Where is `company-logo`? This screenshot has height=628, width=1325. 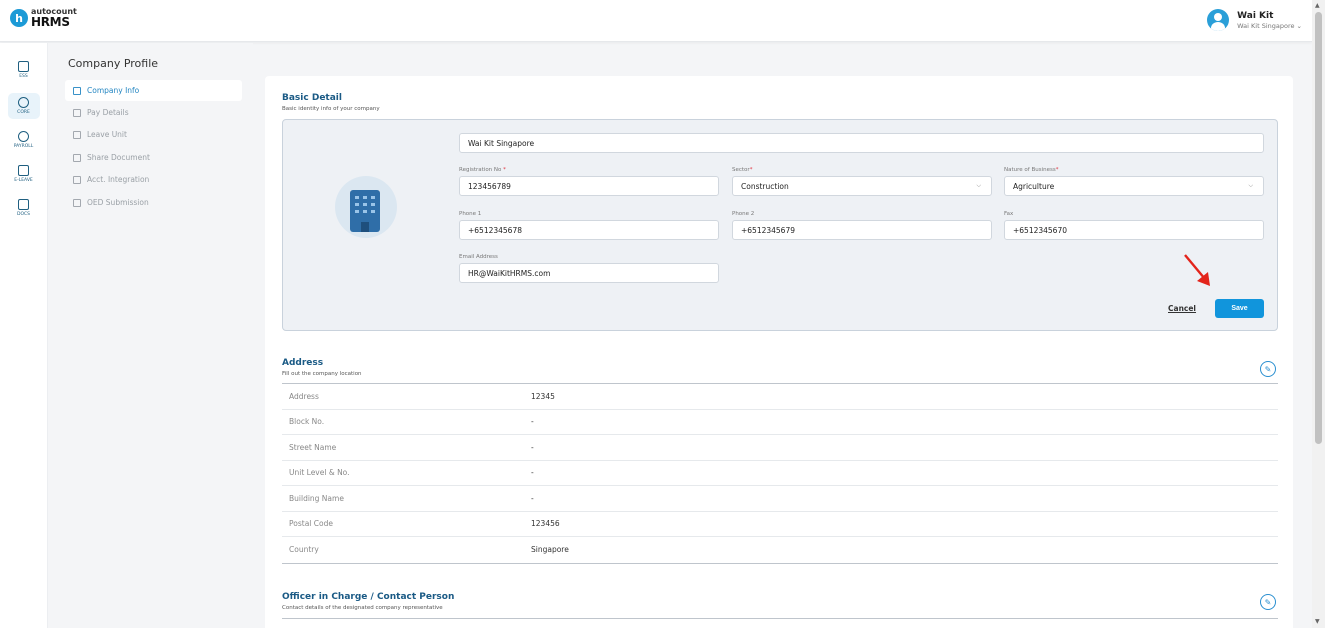
company-logo is located at coordinates (366, 207).